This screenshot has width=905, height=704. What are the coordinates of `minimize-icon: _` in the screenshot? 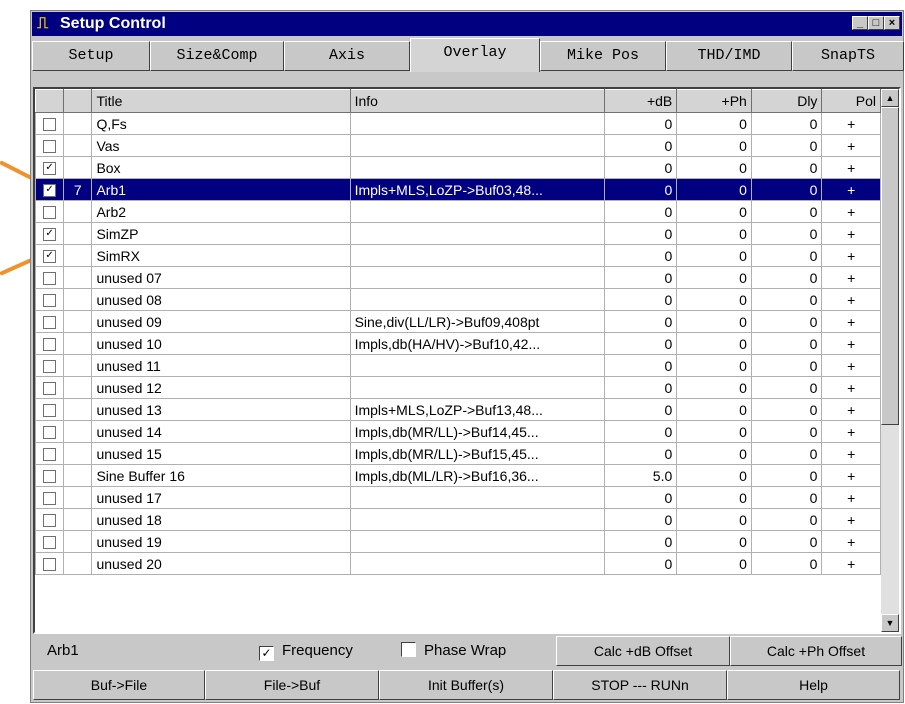 It's located at (860, 23).